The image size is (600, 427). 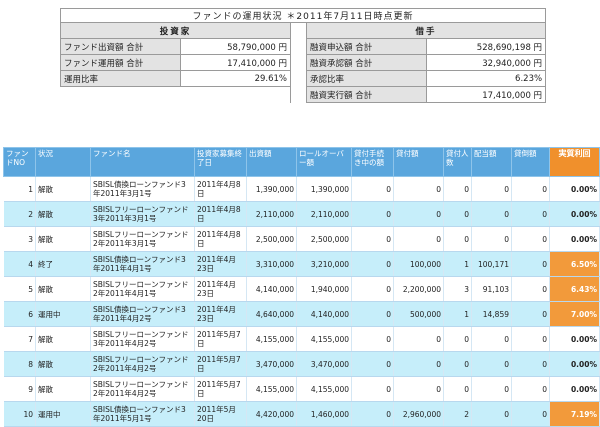 What do you see at coordinates (19, 162) in the screenshot?
I see `col-fund-no: ファンドNO` at bounding box center [19, 162].